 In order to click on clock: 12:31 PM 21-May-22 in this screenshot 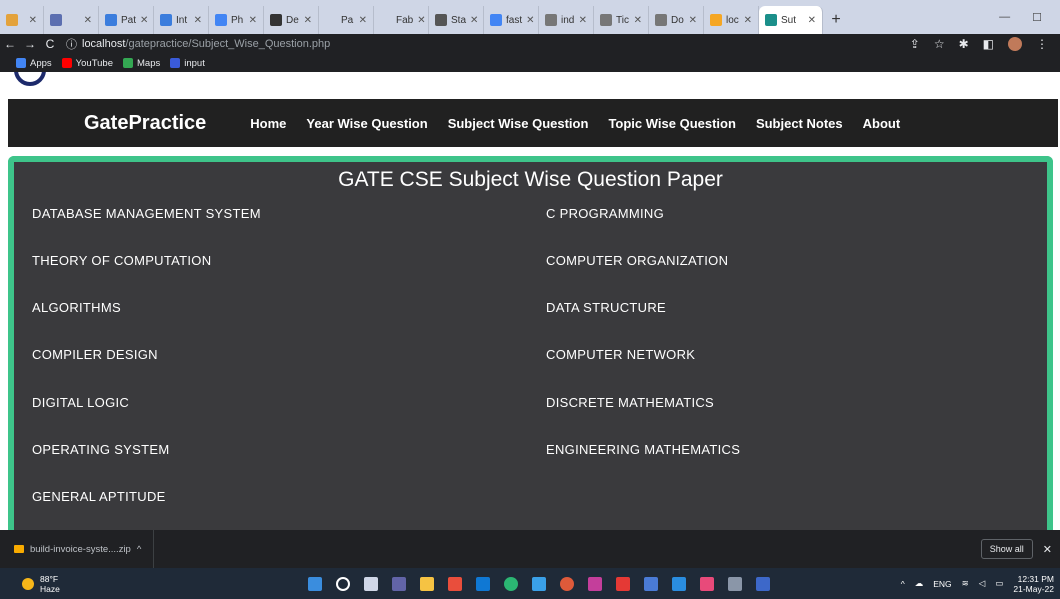, I will do `click(1033, 584)`.